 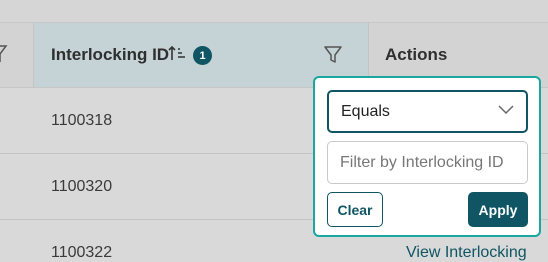 What do you see at coordinates (177, 53) in the screenshot?
I see `sort-ascending-icon` at bounding box center [177, 53].